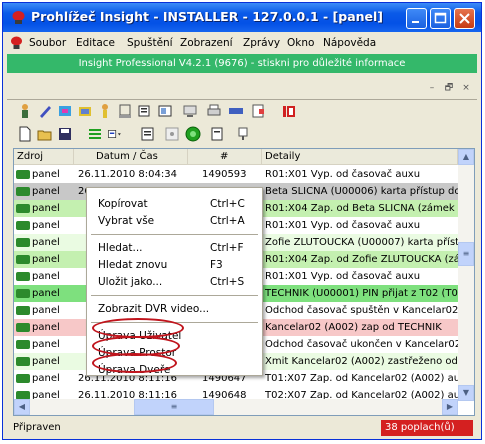  What do you see at coordinates (450, 407) in the screenshot?
I see `scroll-right-button: ▶` at bounding box center [450, 407].